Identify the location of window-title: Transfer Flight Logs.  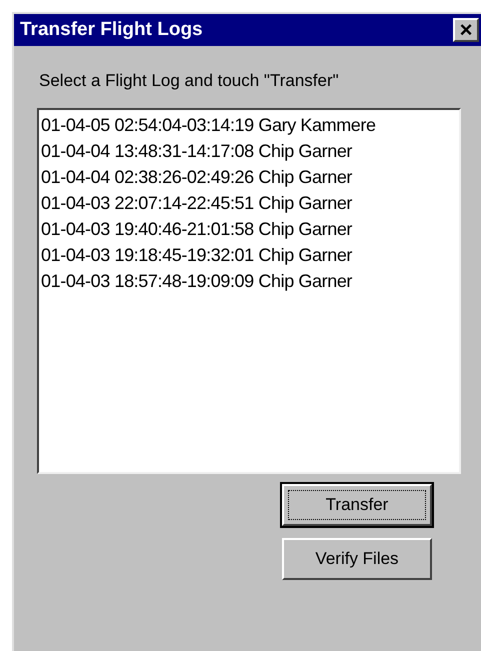
(111, 30).